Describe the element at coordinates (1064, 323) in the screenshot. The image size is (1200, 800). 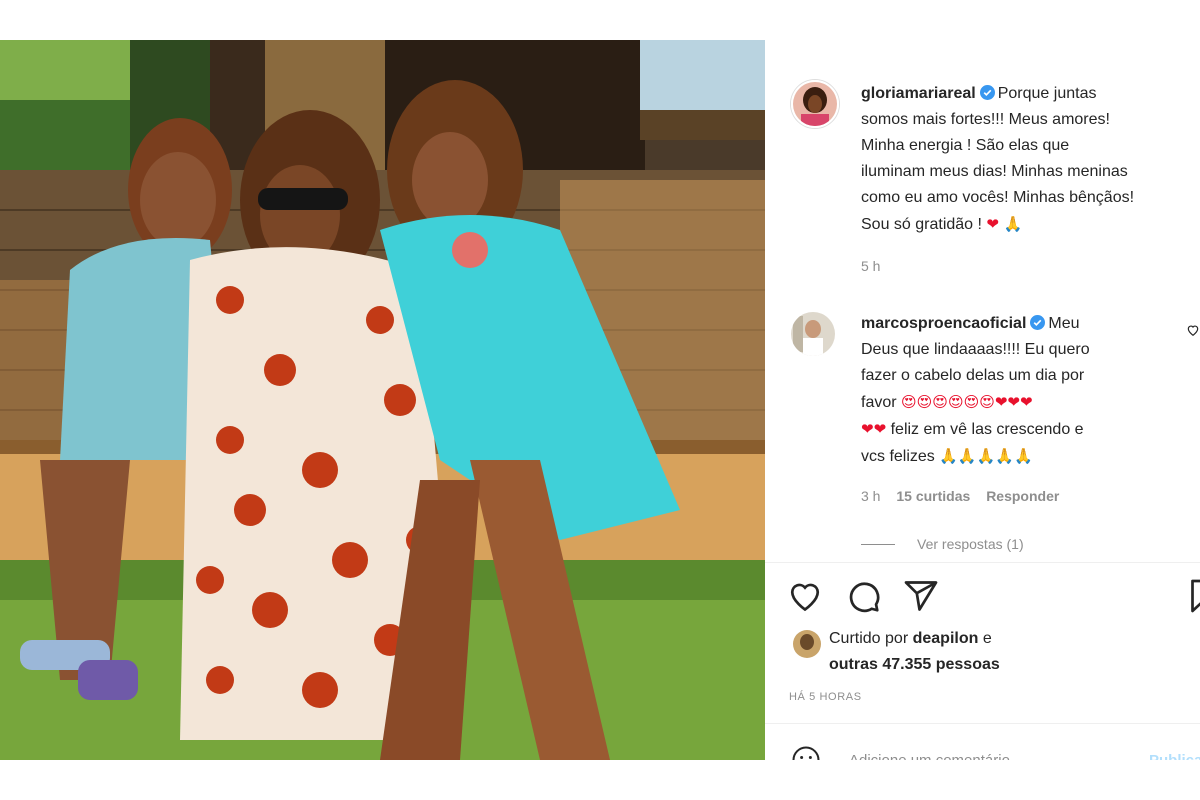
I see `comment-line: Meu` at that location.